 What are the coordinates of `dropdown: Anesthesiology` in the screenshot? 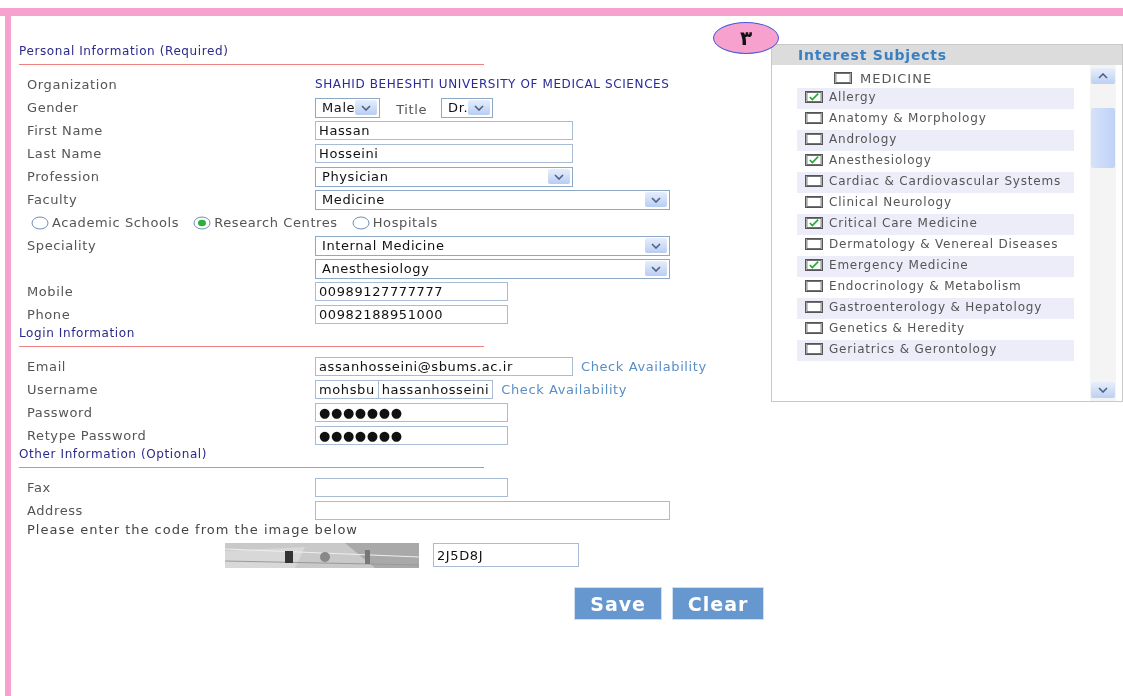 It's located at (492, 268).